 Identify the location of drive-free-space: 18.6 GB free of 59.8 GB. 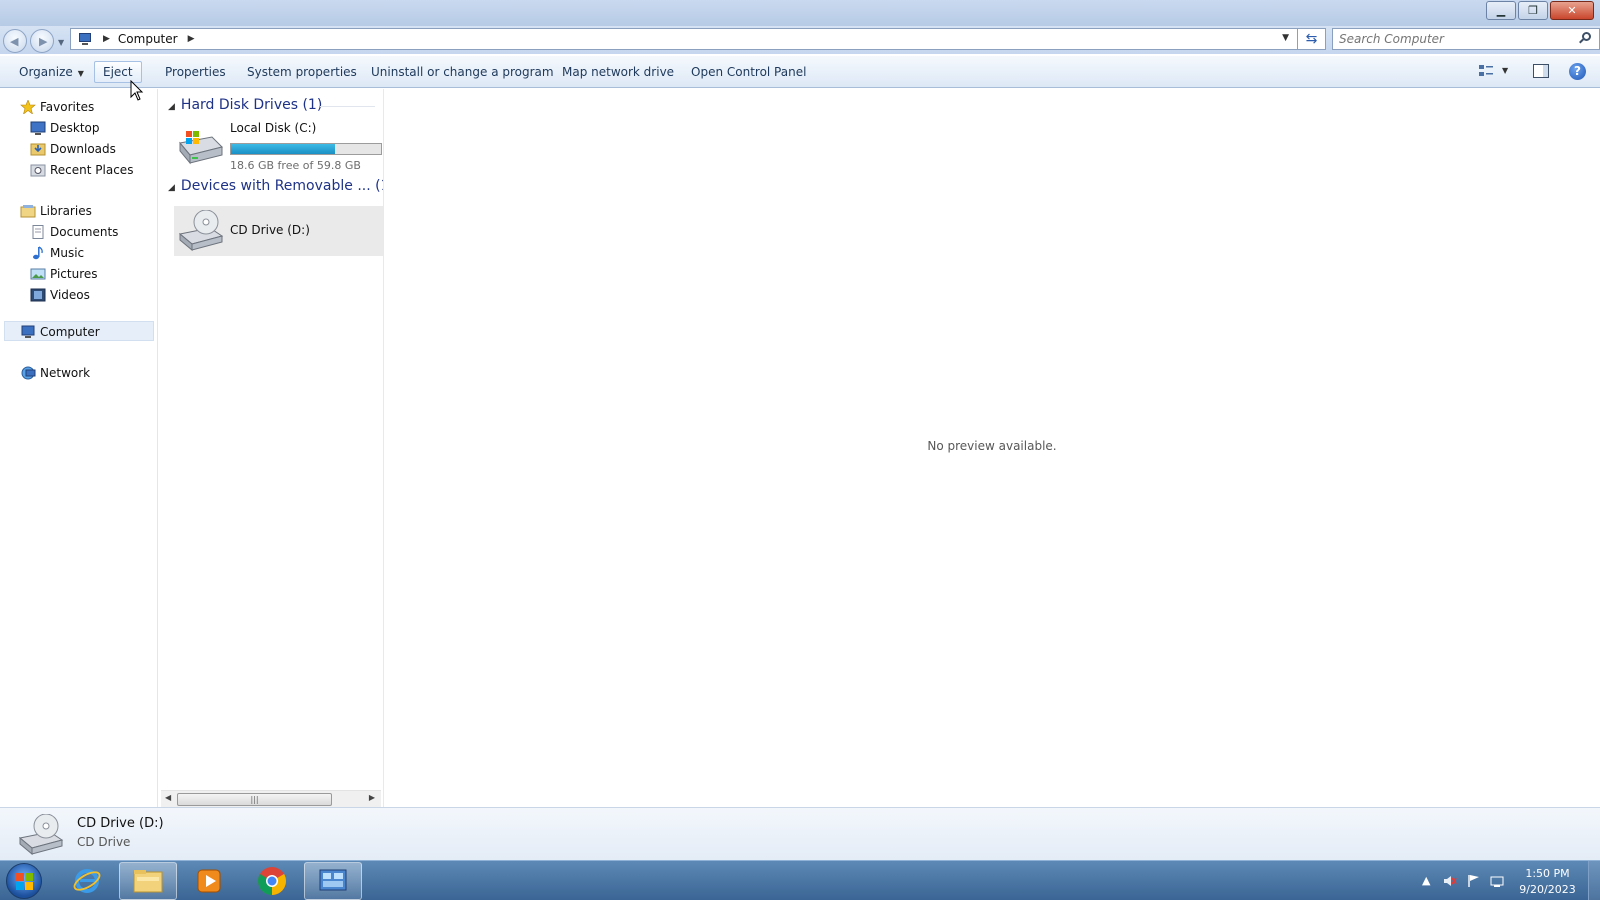
(295, 165).